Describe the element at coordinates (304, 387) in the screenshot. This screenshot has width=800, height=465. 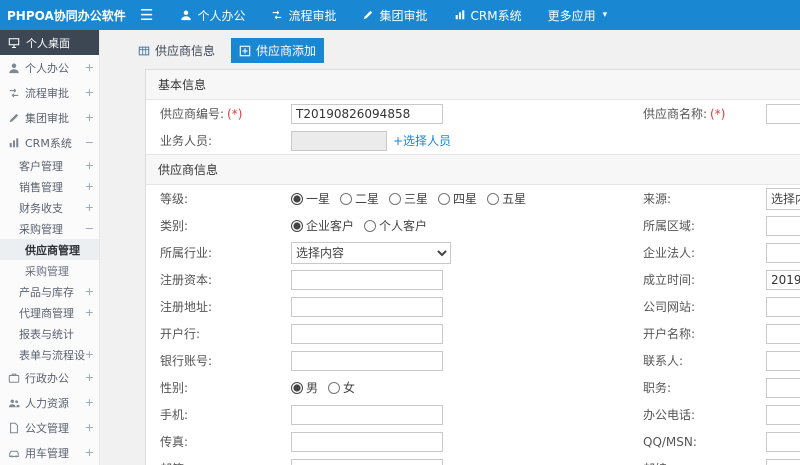
I see `gender-option: 男` at that location.